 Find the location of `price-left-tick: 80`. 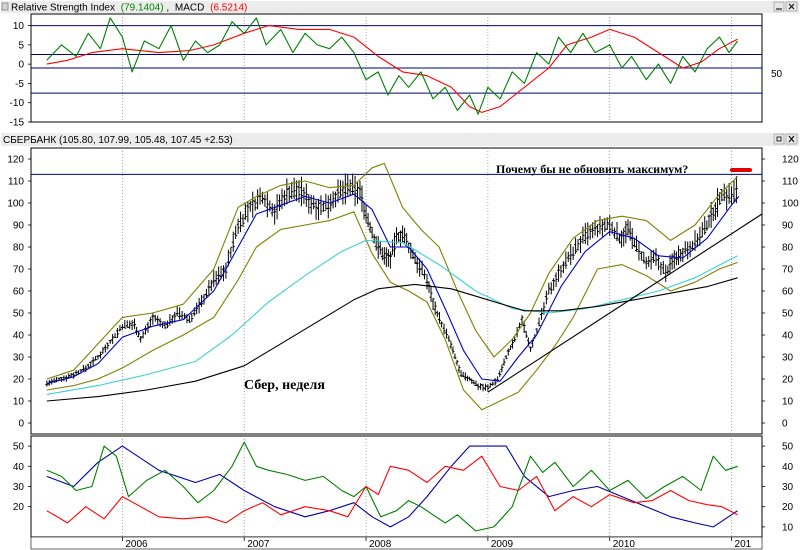

price-left-tick: 80 is located at coordinates (19, 248).